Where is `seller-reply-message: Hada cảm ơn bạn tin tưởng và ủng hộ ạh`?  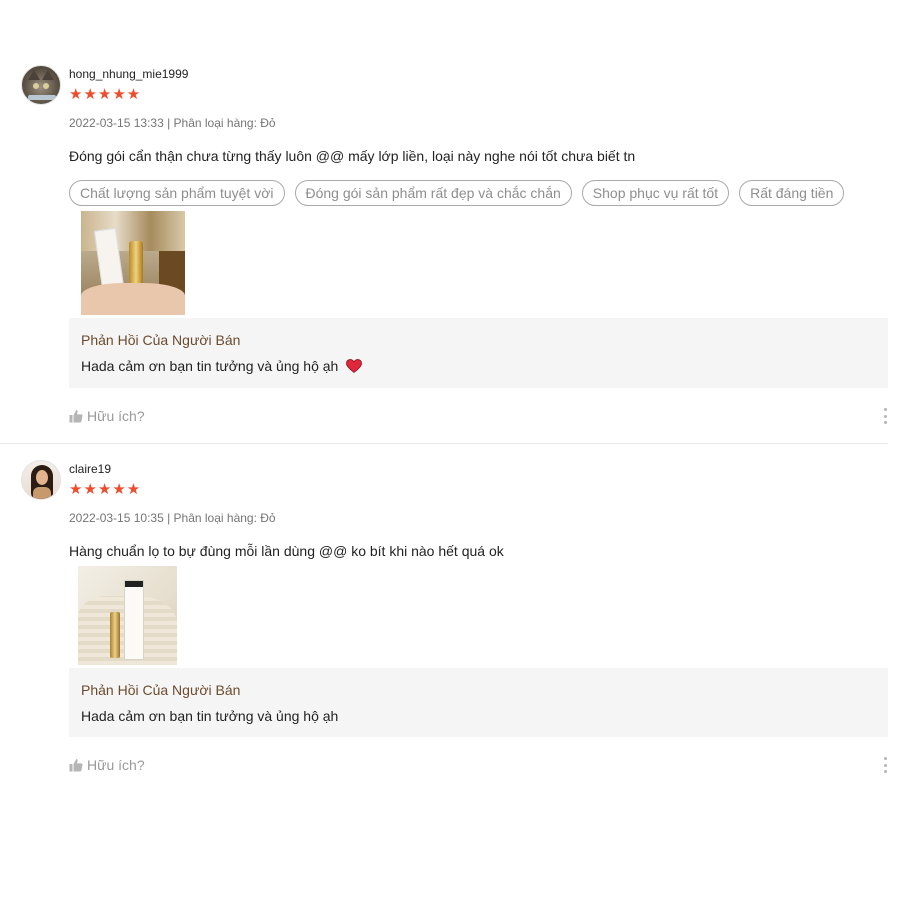
seller-reply-message: Hada cảm ơn bạn tin tưởng và ủng hộ ạh is located at coordinates (210, 366).